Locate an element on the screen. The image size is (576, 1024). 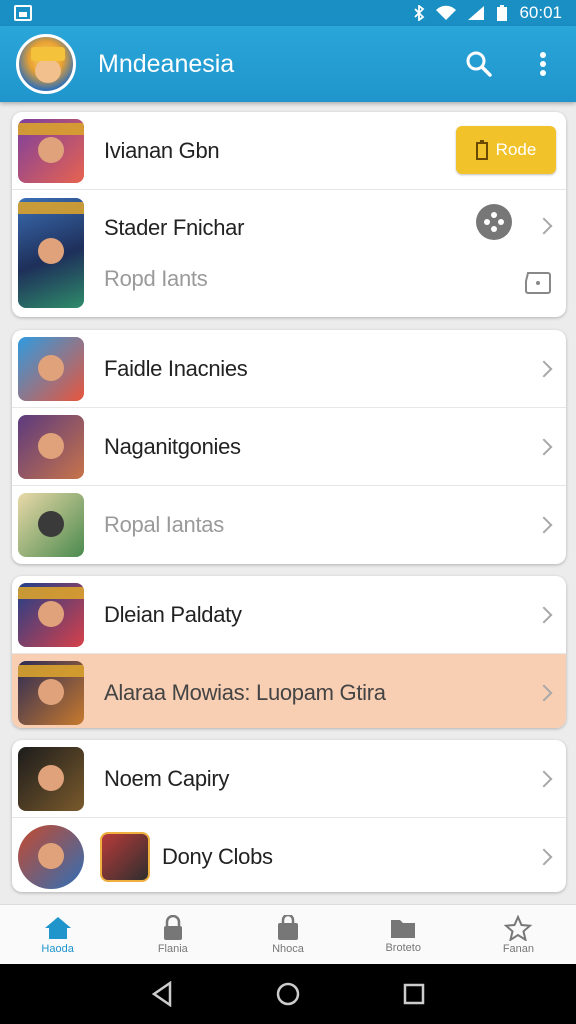
list-item-selected: Alaraa Mowias: Luopam Gtira is located at coordinates (289, 691).